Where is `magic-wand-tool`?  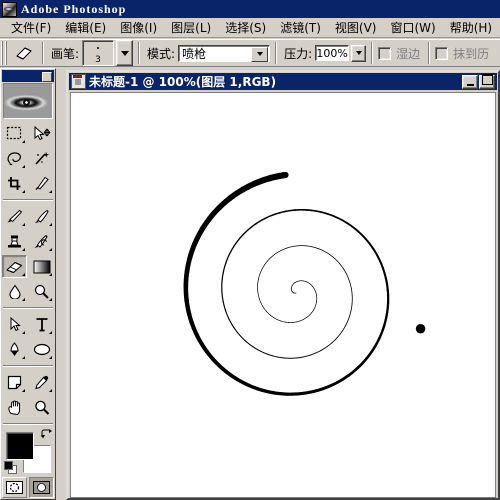 magic-wand-tool is located at coordinates (41, 158).